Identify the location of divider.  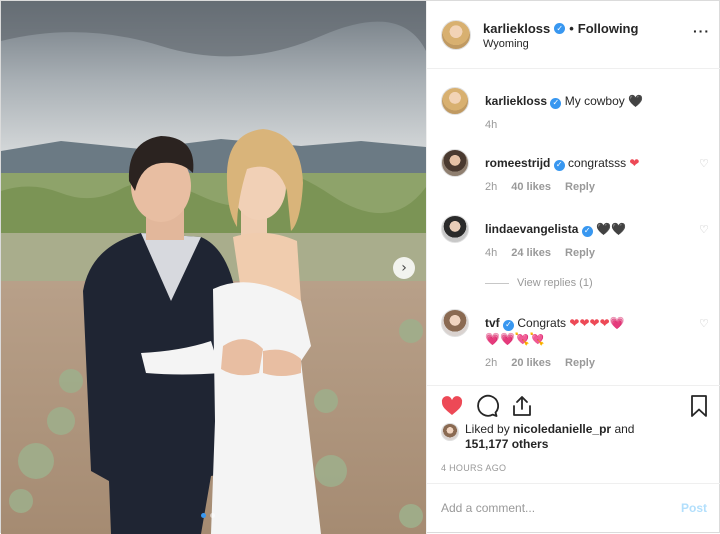
(497, 283).